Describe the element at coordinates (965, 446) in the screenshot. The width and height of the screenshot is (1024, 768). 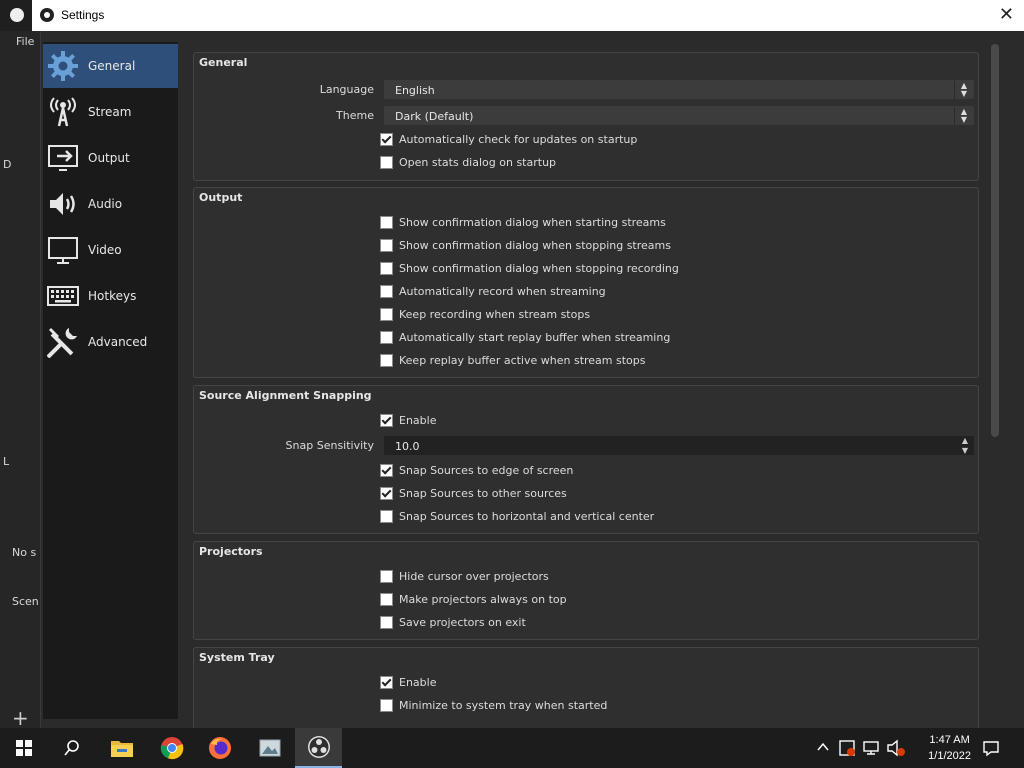
I see `spin-arrows-icon: ▲ ▼` at that location.